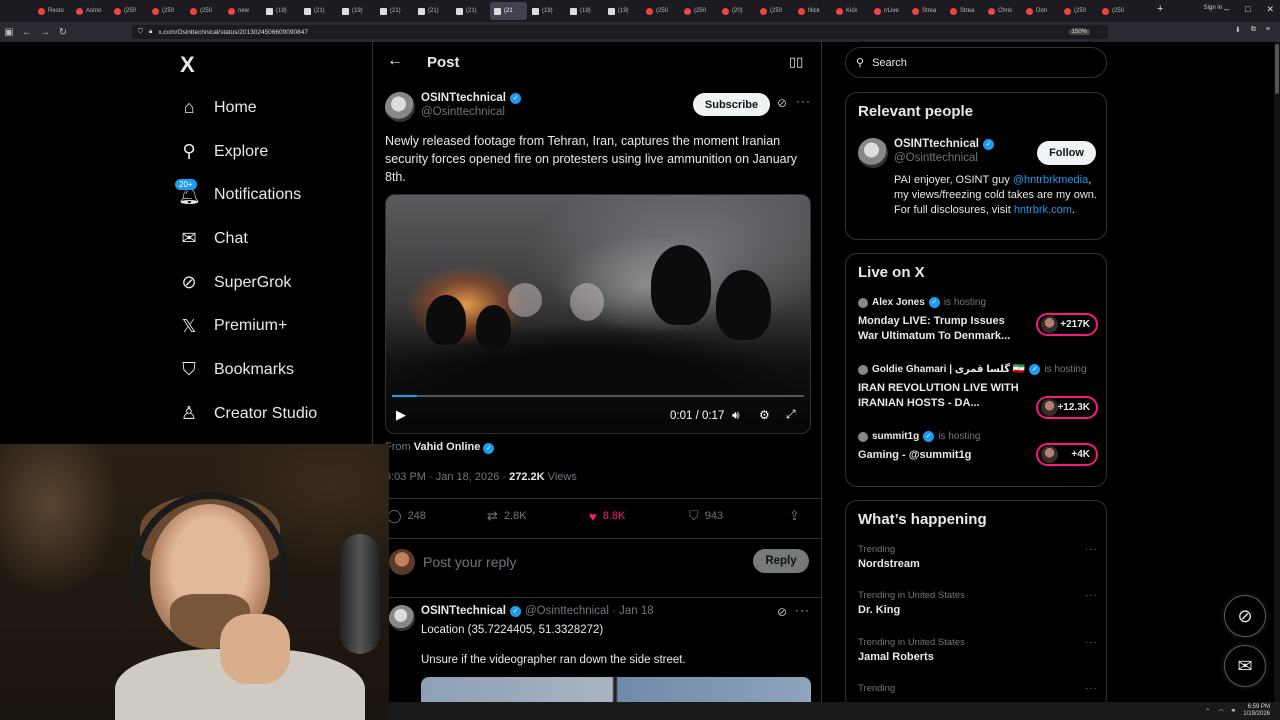  Describe the element at coordinates (63, 32) in the screenshot. I see `reload-icon: ↻` at that location.